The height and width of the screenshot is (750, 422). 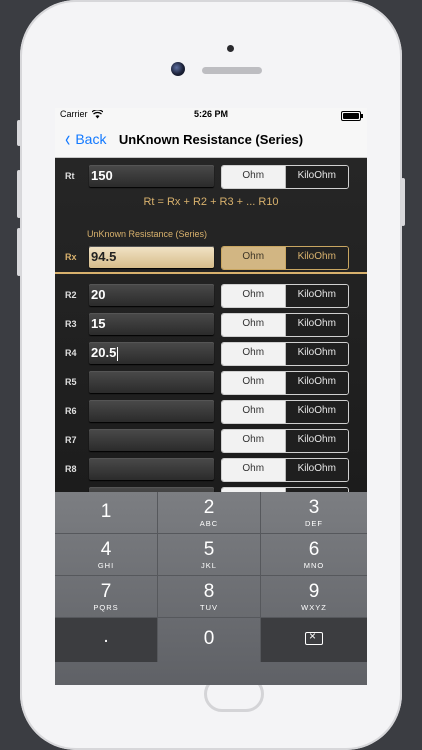 I want to click on key-digit: 0, so click(x=209, y=638).